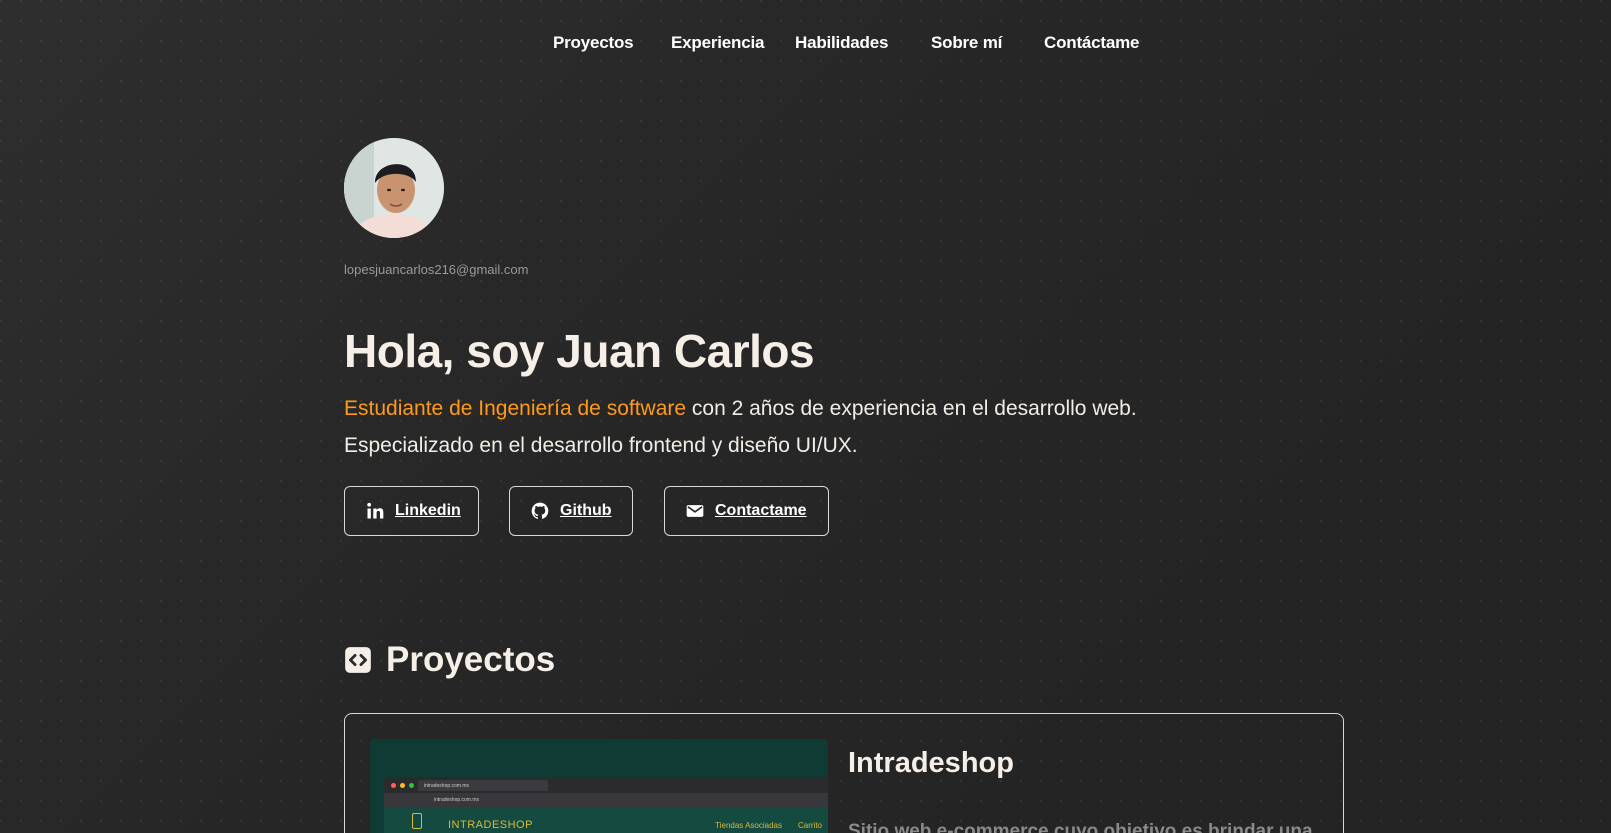 This screenshot has width=1611, height=833. I want to click on projects-heading: Proyectos, so click(449, 660).